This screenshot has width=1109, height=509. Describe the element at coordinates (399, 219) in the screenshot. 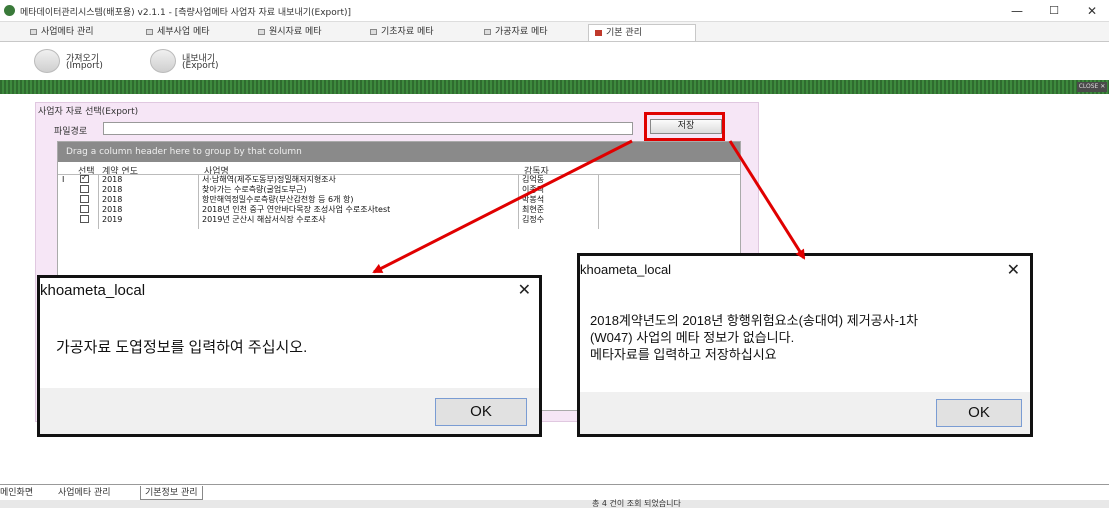

I see `table-row: 2019 2019년 군산시 해삼서식장 수로조사 김정수` at that location.